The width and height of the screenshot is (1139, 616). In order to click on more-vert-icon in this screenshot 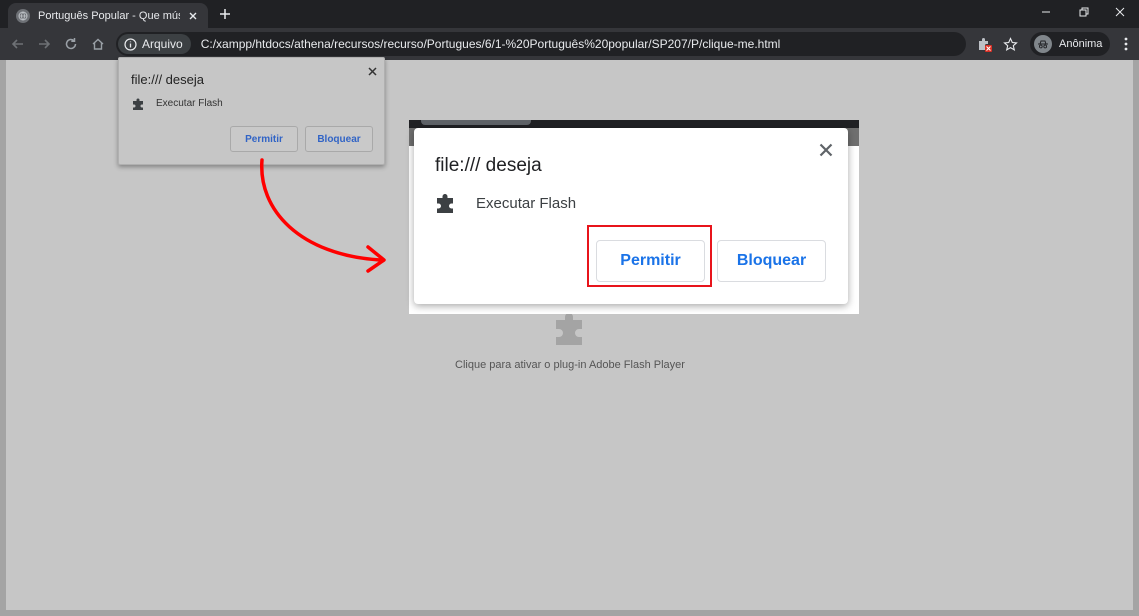, I will do `click(1126, 44)`.